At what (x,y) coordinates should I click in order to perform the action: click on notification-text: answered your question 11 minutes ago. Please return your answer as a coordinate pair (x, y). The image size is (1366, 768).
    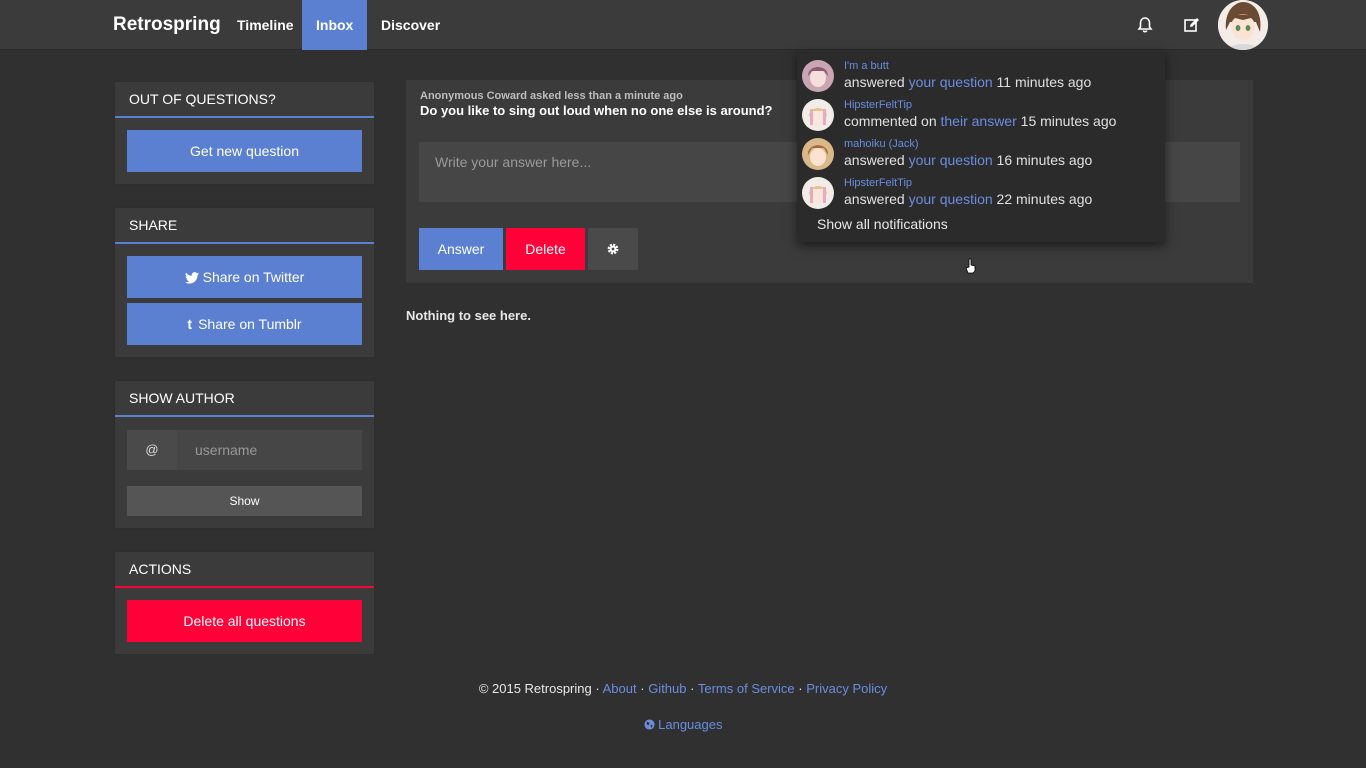
    Looking at the image, I should click on (968, 82).